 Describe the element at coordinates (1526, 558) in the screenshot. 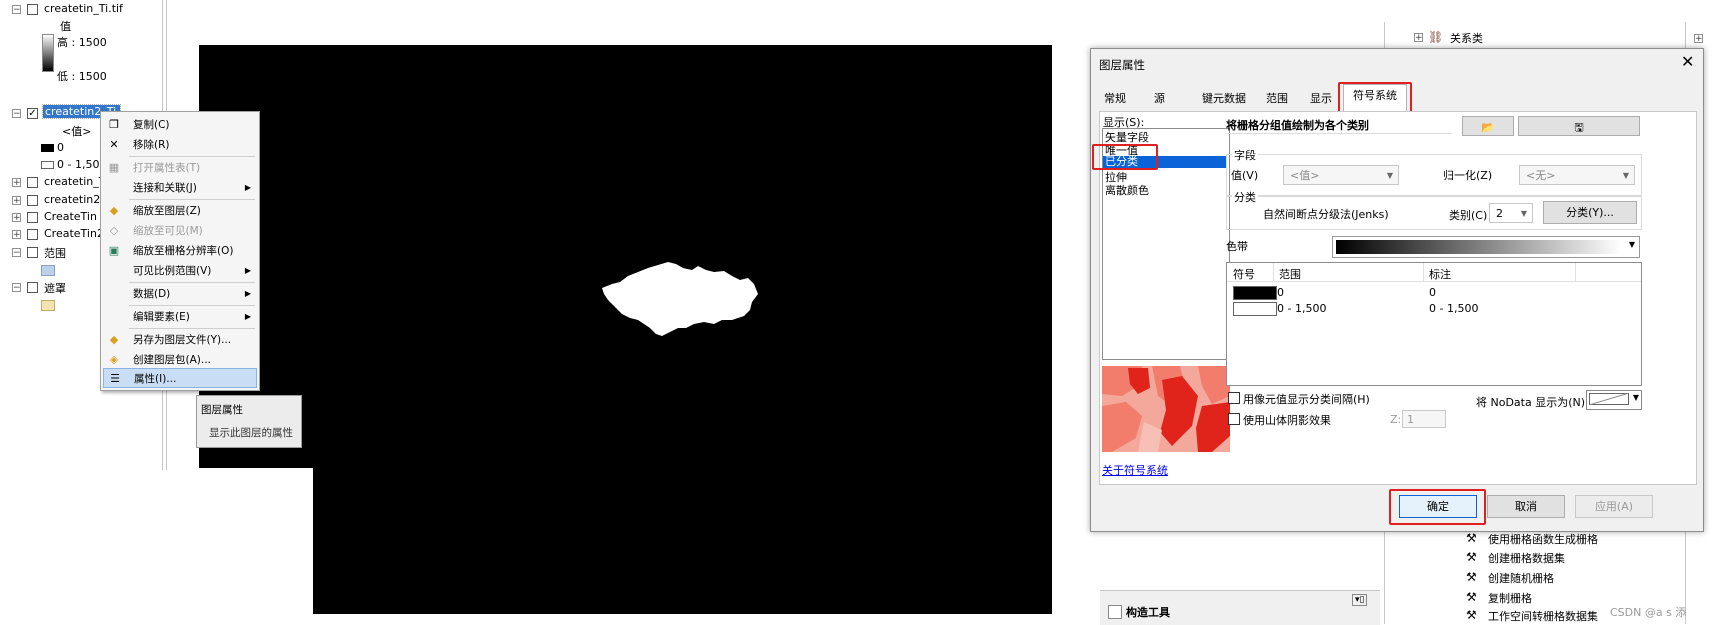

I see `tool-item: 创建栅格数据集` at that location.